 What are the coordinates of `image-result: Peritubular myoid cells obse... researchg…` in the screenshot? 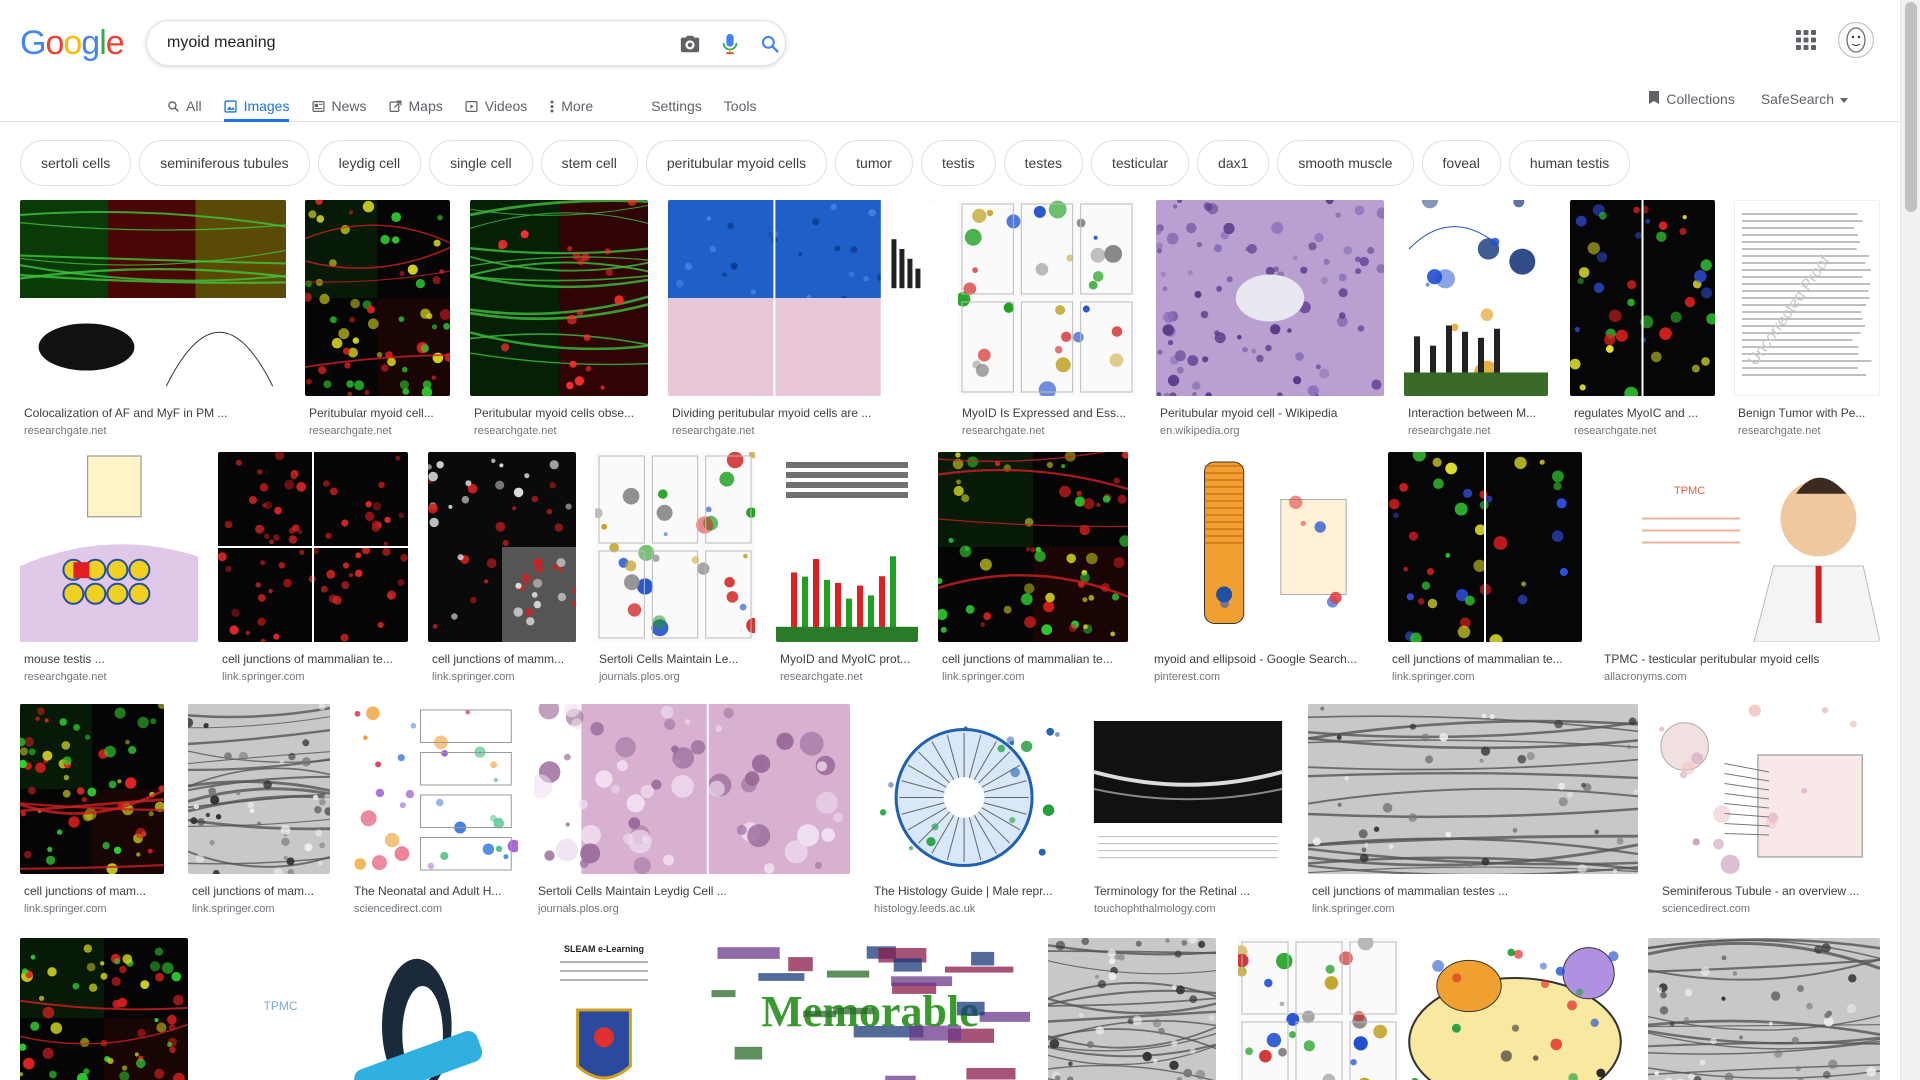 It's located at (559, 318).